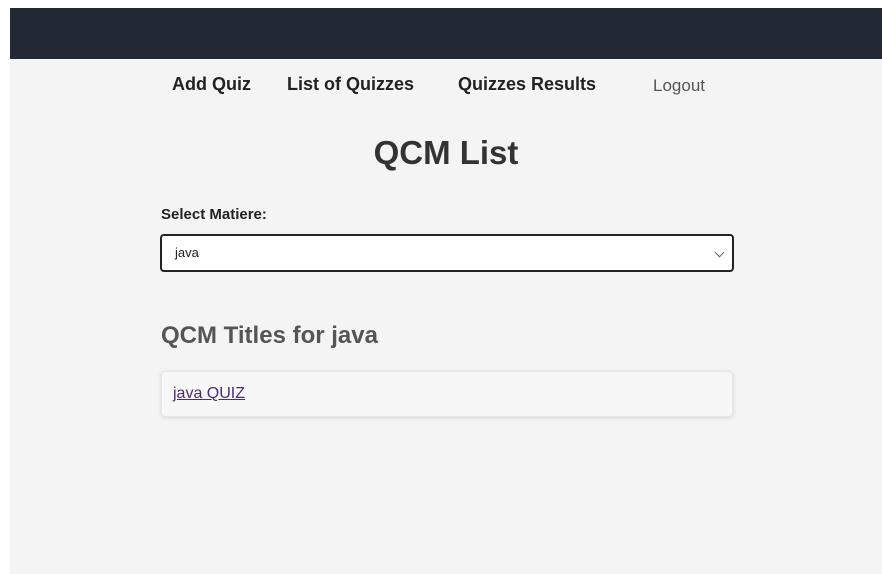  What do you see at coordinates (350, 84) in the screenshot?
I see `nav-list-of-quizzes: List of Quizzes` at bounding box center [350, 84].